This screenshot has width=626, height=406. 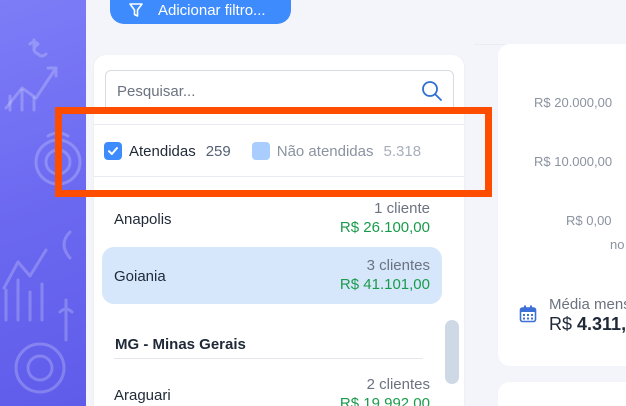 I want to click on client-count: 1 cliente, so click(x=402, y=208).